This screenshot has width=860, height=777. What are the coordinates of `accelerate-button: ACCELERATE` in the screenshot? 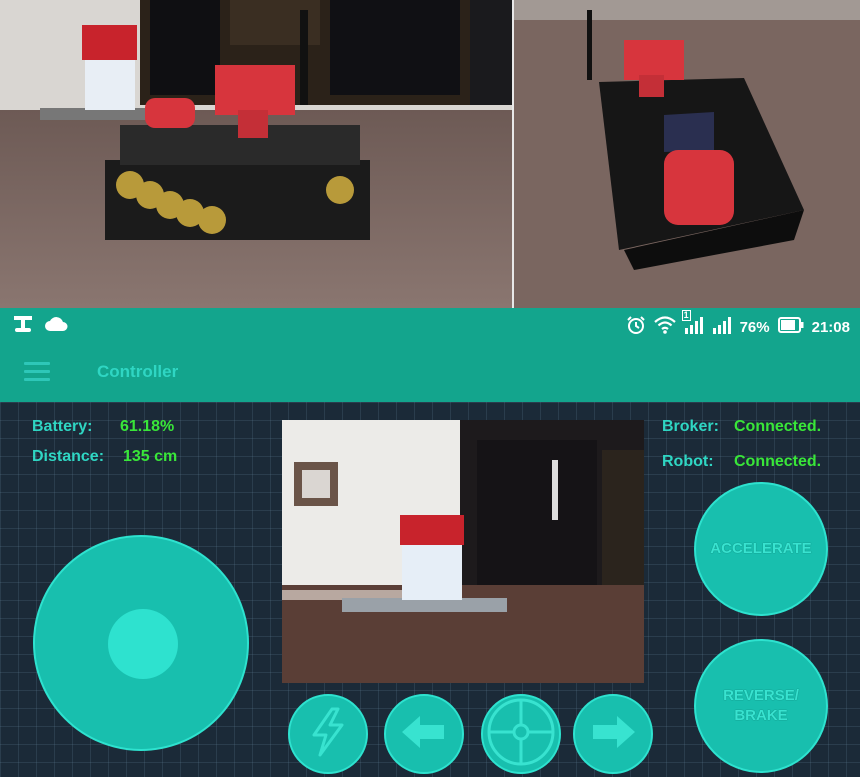 It's located at (761, 549).